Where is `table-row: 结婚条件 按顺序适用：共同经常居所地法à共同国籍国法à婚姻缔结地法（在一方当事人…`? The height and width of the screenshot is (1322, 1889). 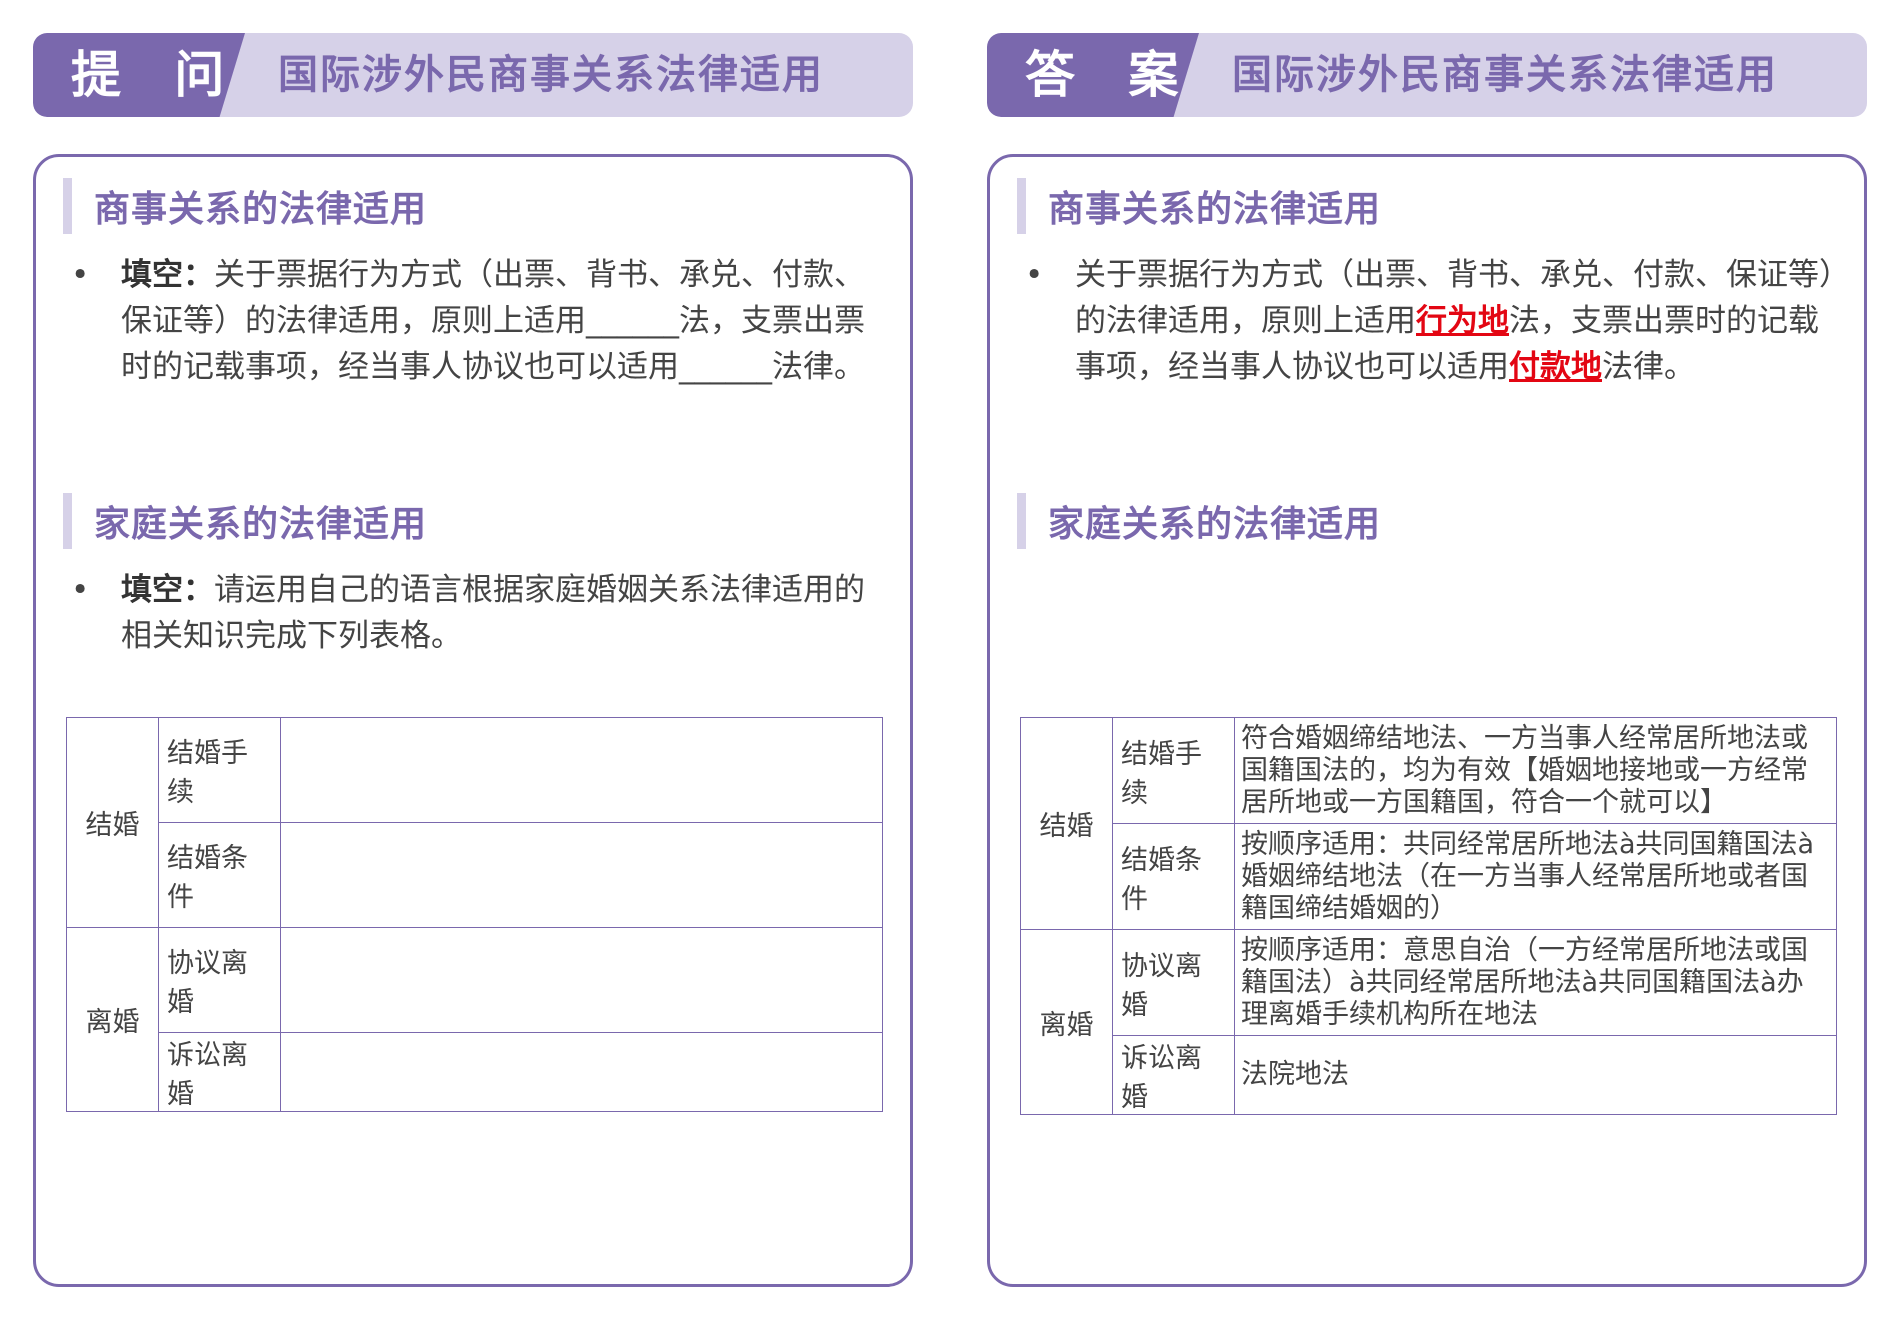 table-row: 结婚条件 按顺序适用：共同经常居所地法à共同国籍国法à婚姻缔结地法（在一方当事人… is located at coordinates (1429, 876).